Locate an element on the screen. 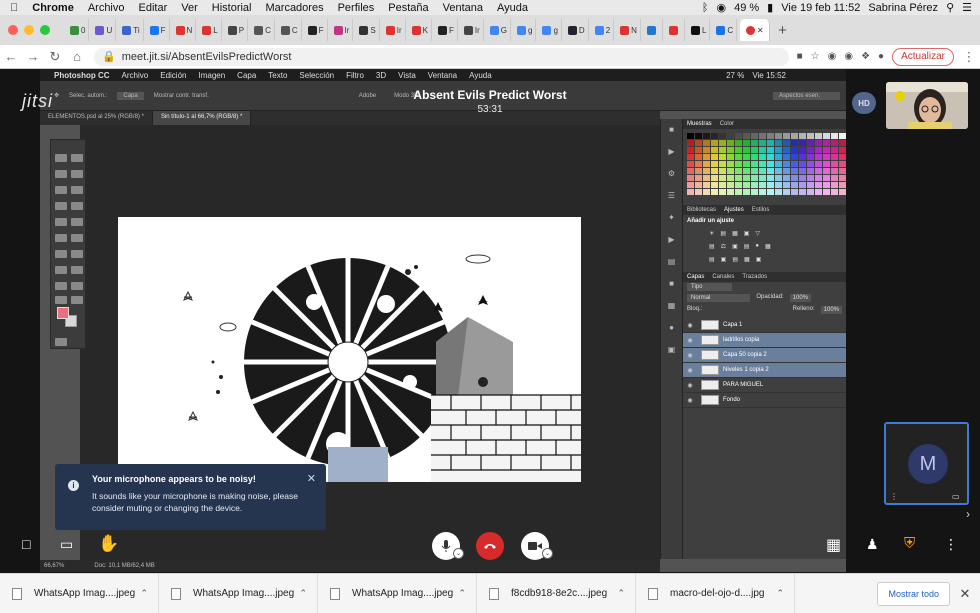 Image resolution: width=980 pixels, height=613 pixels. bookmark-star-icon: ☆ is located at coordinates (815, 56).